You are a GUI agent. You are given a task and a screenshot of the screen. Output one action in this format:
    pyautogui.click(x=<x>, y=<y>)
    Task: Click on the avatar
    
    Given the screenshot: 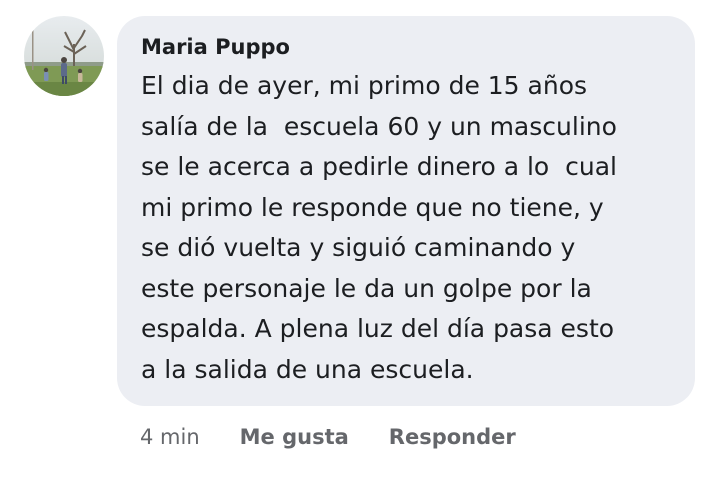 What is the action you would take?
    pyautogui.click(x=64, y=56)
    